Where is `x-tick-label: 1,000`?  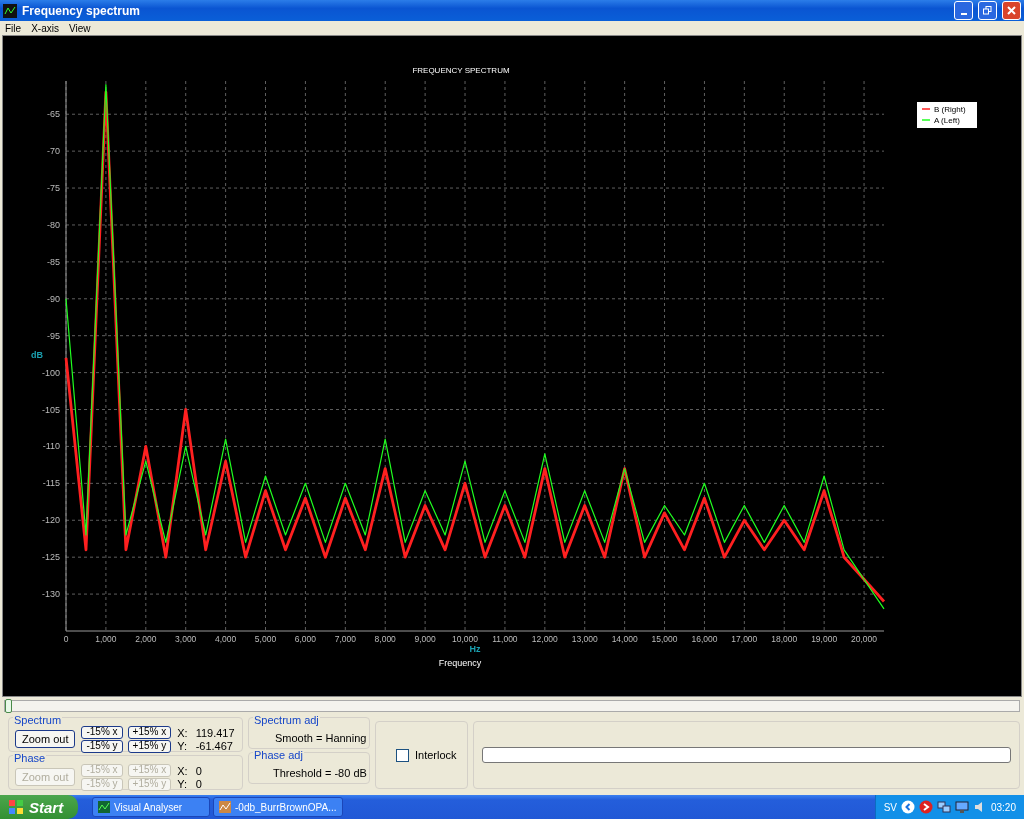
x-tick-label: 1,000 is located at coordinates (106, 639).